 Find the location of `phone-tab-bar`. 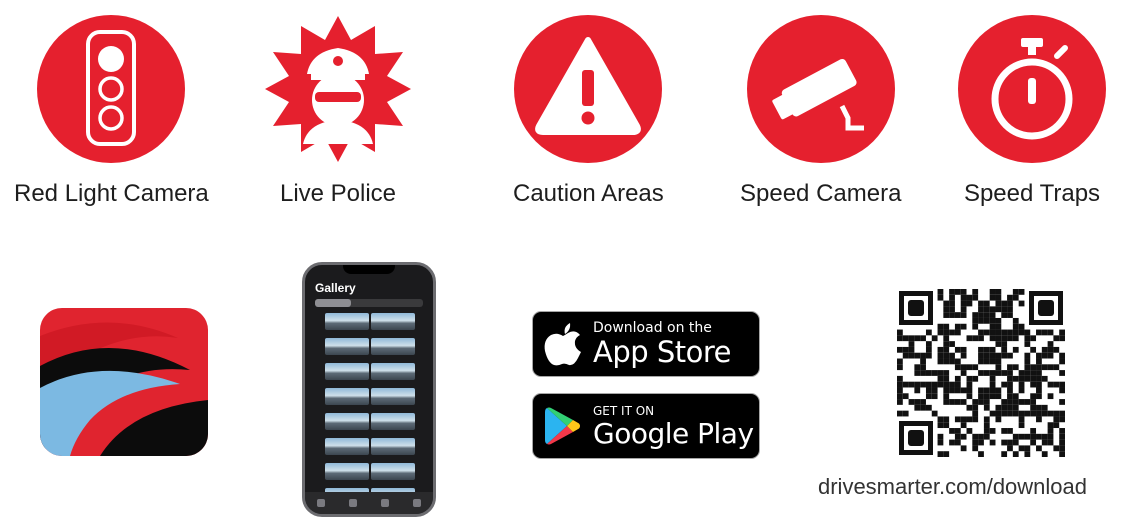

phone-tab-bar is located at coordinates (369, 503).